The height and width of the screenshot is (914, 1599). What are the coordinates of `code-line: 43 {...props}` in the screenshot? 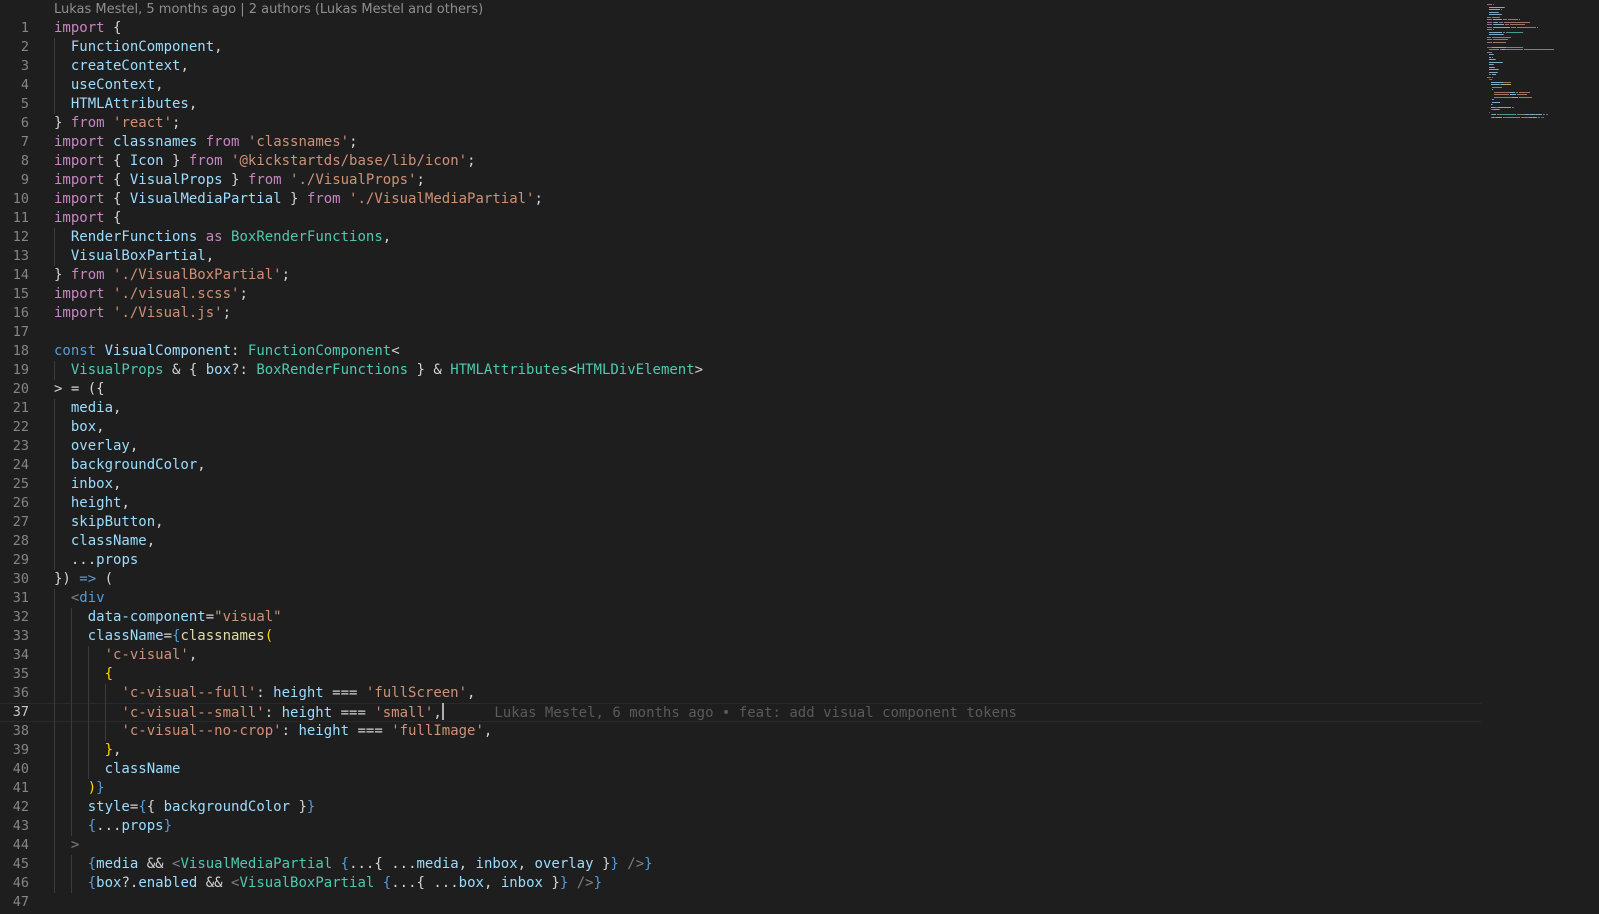 It's located at (740, 826).